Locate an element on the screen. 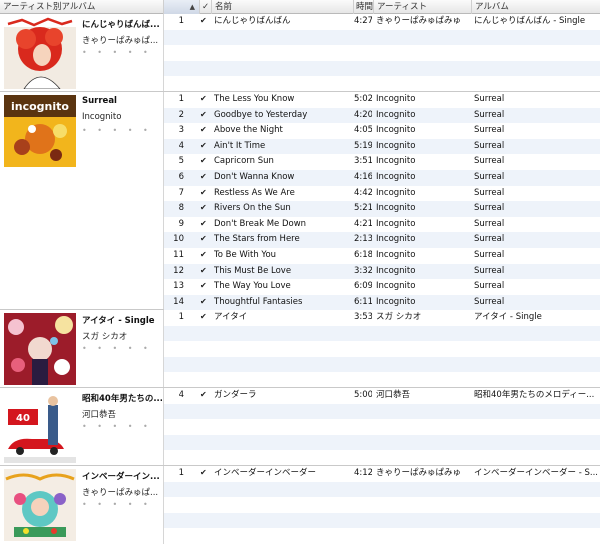 Image resolution: width=600 pixels, height=544 pixels. track-name: The Way You Love is located at coordinates (252, 286).